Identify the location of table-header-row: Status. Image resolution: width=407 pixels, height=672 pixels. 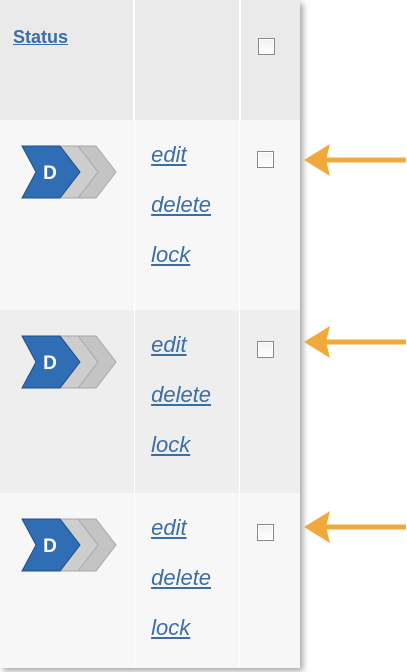
(150, 60).